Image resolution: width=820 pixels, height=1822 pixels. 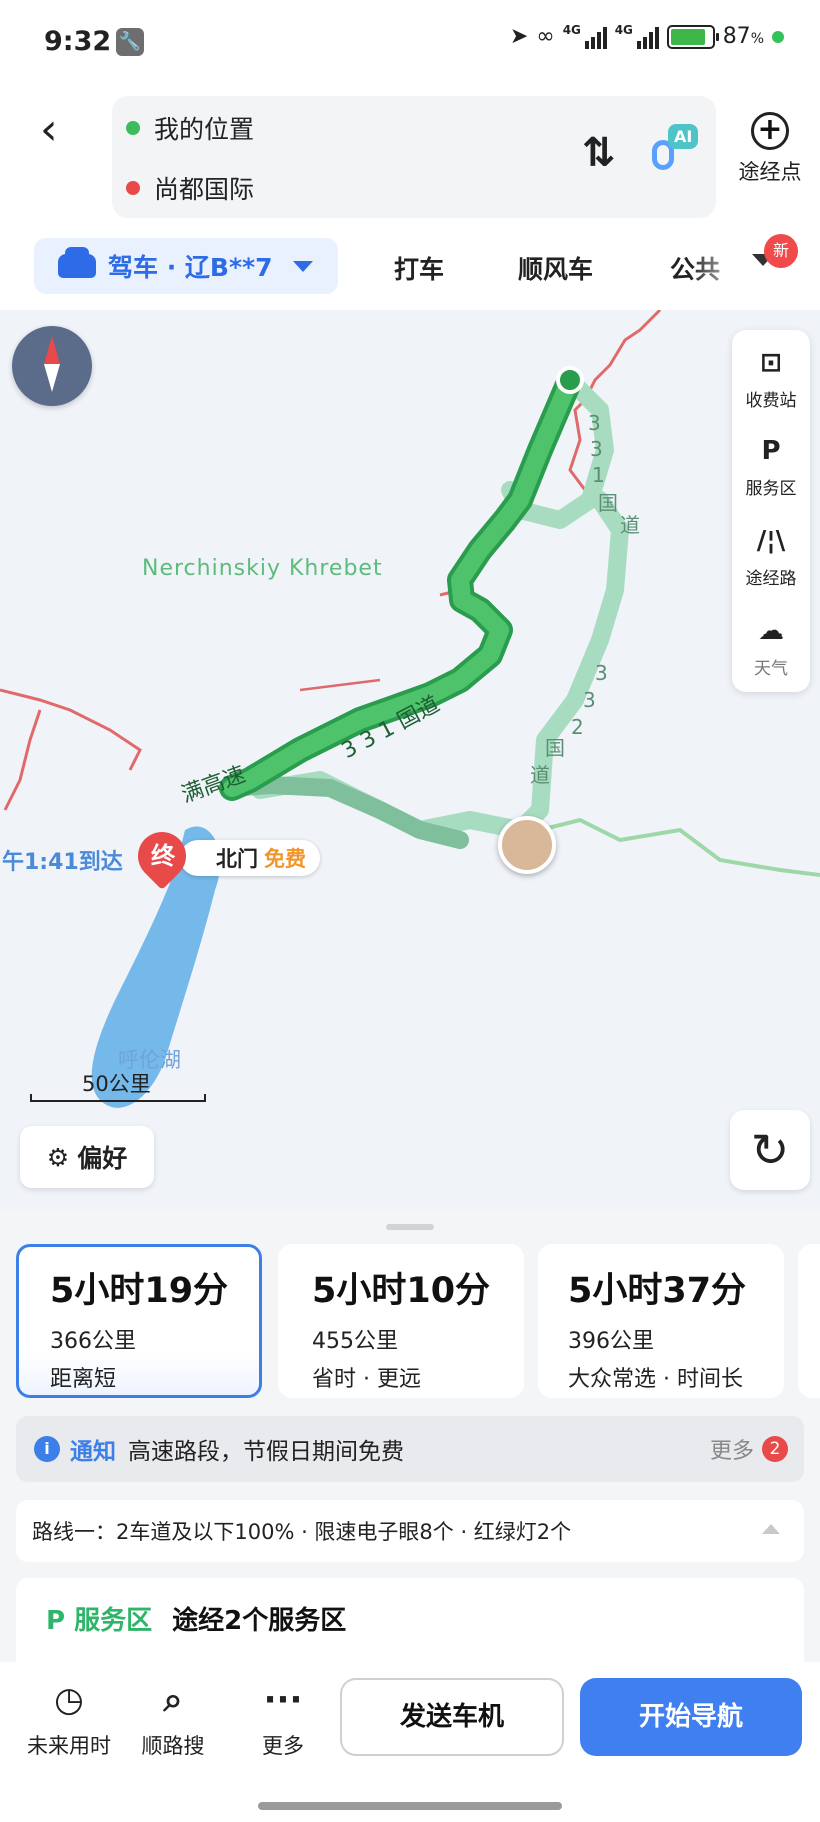 What do you see at coordinates (720, 265) in the screenshot?
I see `tab-fade` at bounding box center [720, 265].